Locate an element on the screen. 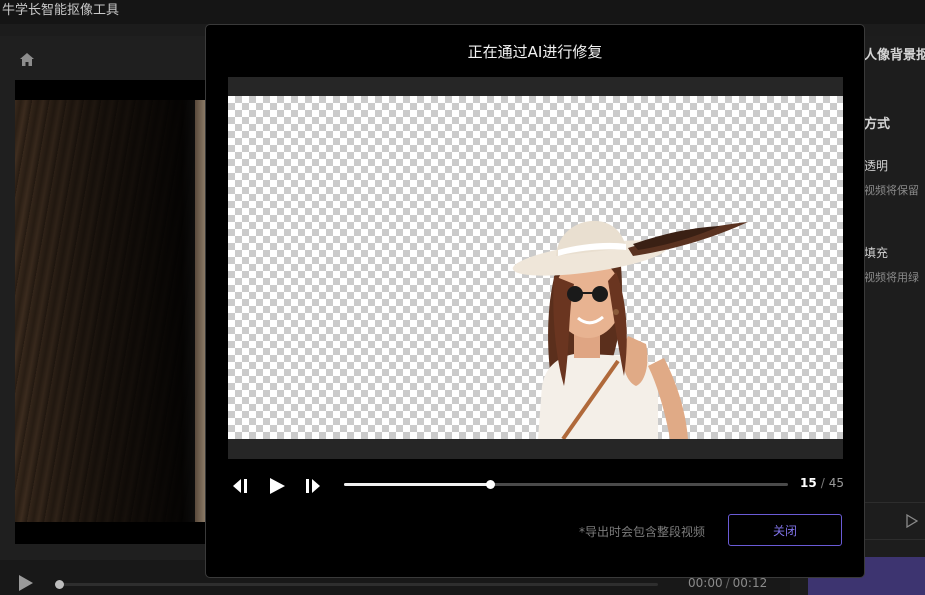 This screenshot has width=925, height=595. dialog-title: 正在通过AI进行修复 is located at coordinates (535, 52).